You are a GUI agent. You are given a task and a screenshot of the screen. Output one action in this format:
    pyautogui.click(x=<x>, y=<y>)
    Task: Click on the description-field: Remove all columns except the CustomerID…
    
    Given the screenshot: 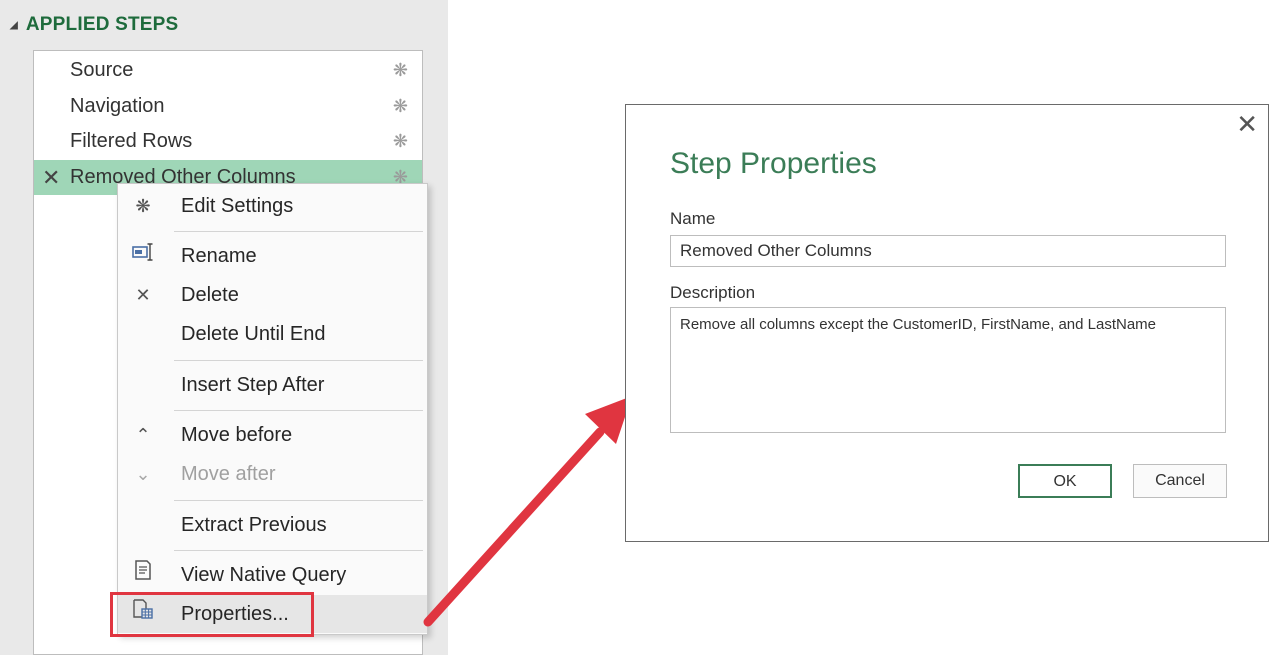 What is the action you would take?
    pyautogui.click(x=948, y=370)
    